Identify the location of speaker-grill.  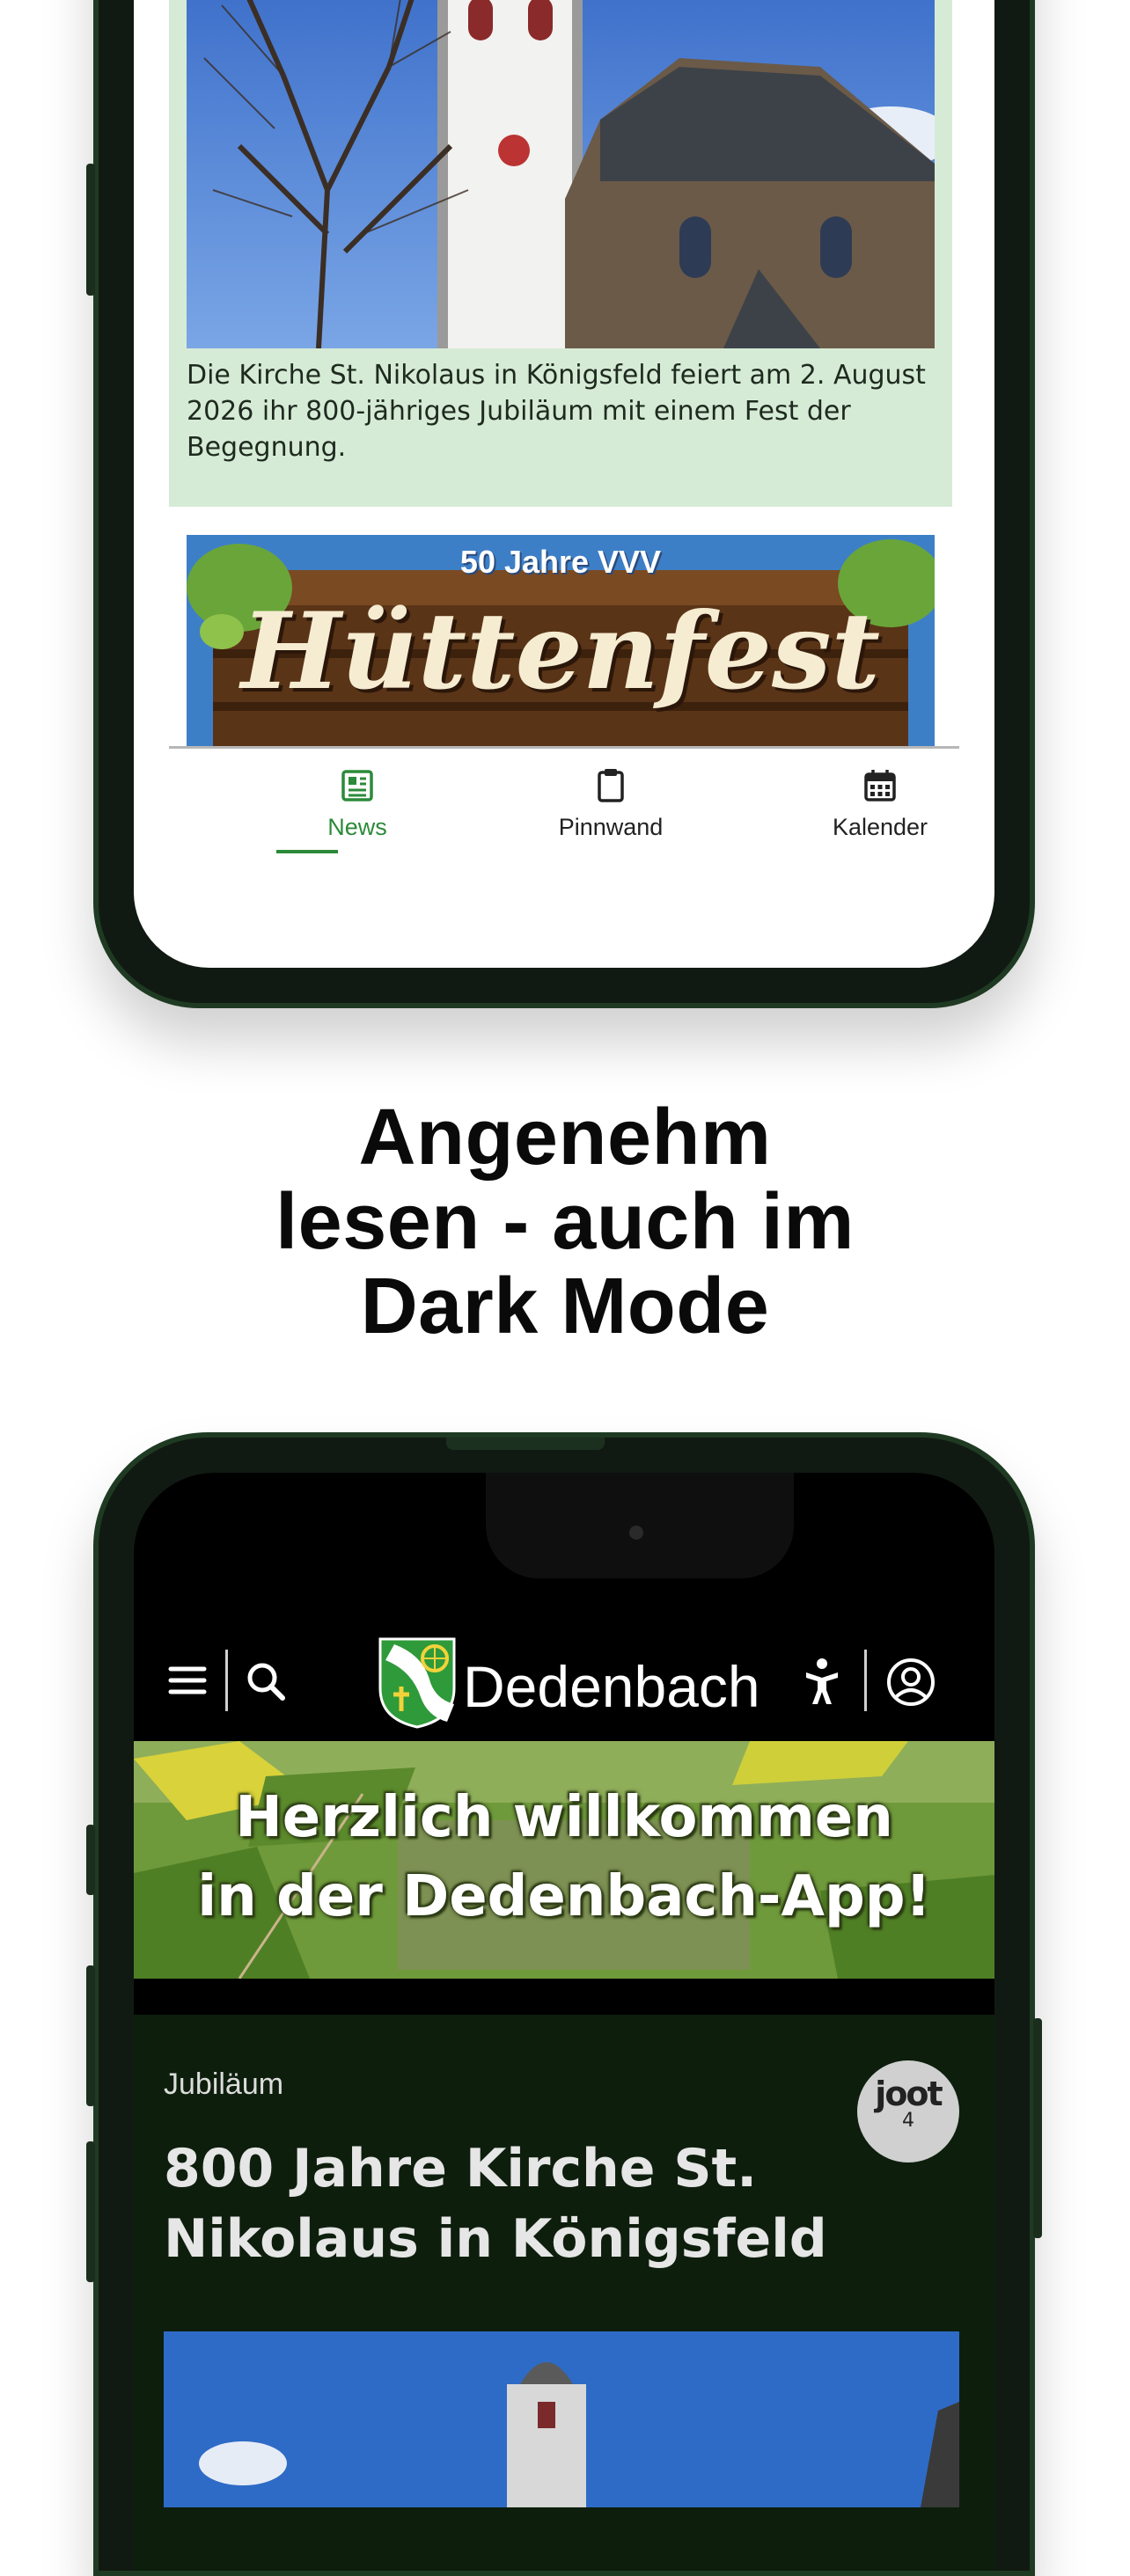
(525, 1444).